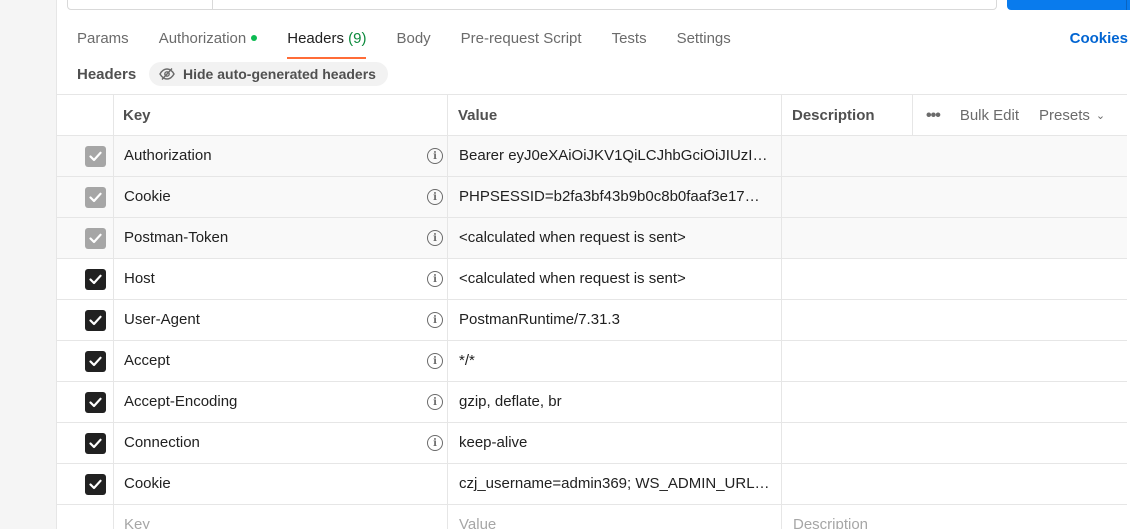 This screenshot has width=1130, height=529. I want to click on tab-tests: Tests, so click(629, 43).